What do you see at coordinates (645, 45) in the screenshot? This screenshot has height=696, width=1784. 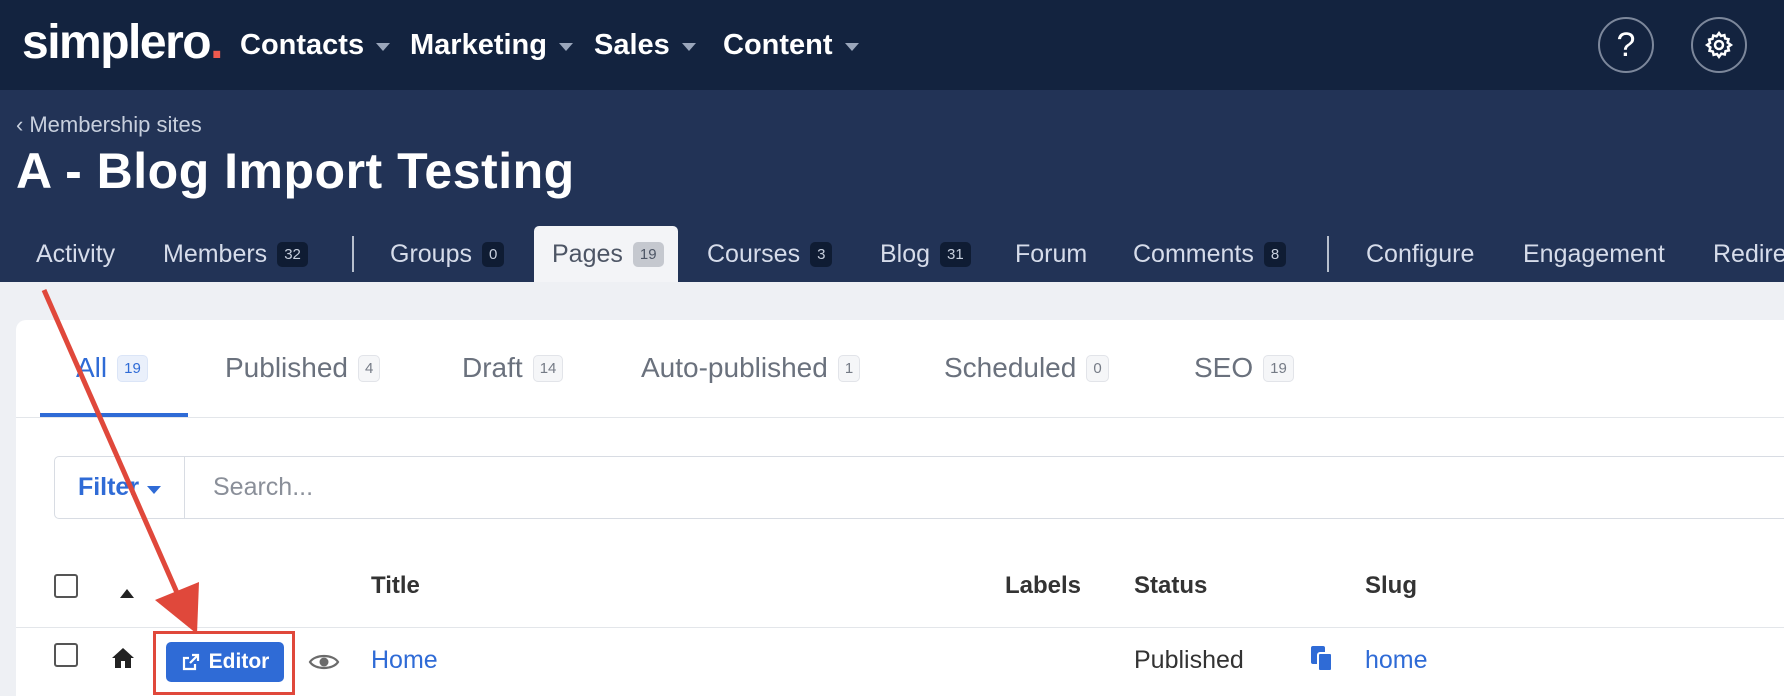 I see `nav-menu-sales: Sales` at bounding box center [645, 45].